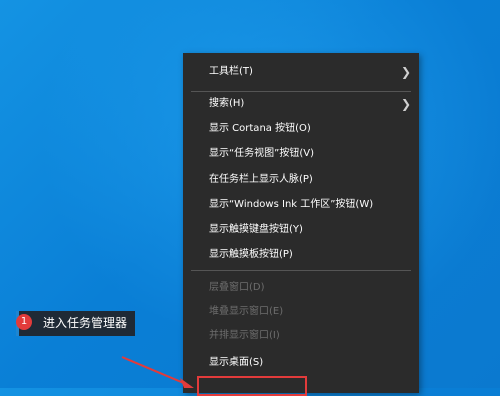 Image resolution: width=500 pixels, height=396 pixels. What do you see at coordinates (24, 322) in the screenshot?
I see `step-badge: 1` at bounding box center [24, 322].